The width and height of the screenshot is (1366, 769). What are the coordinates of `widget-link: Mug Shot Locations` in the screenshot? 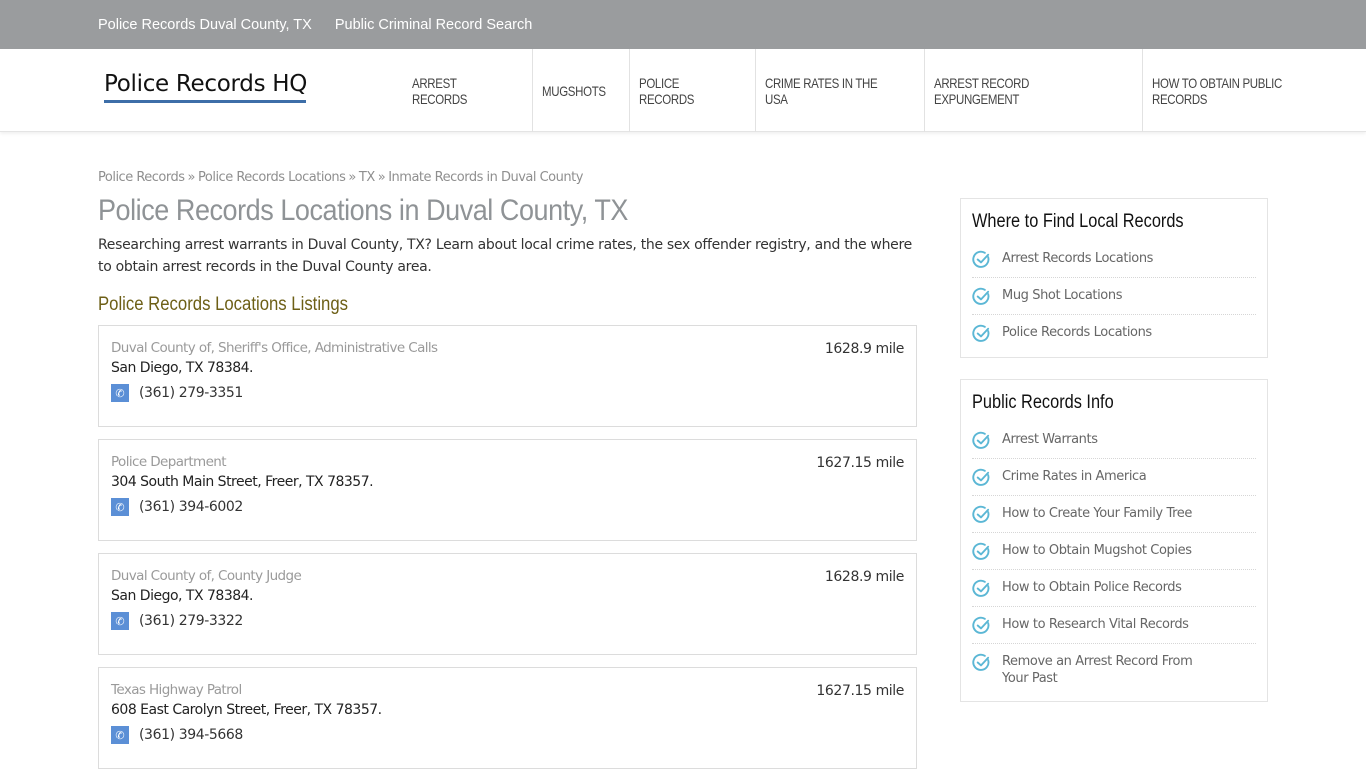 It's located at (1062, 295).